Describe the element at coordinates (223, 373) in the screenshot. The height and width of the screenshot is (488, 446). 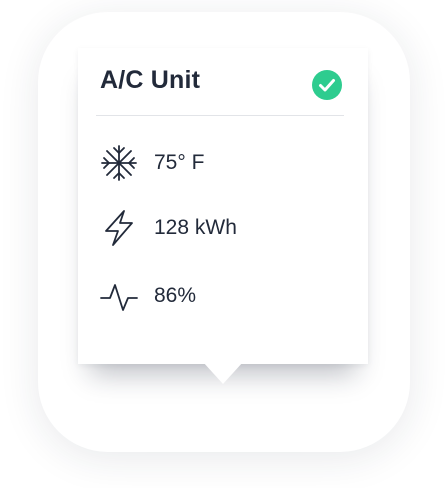
I see `tooltip-pointer` at that location.